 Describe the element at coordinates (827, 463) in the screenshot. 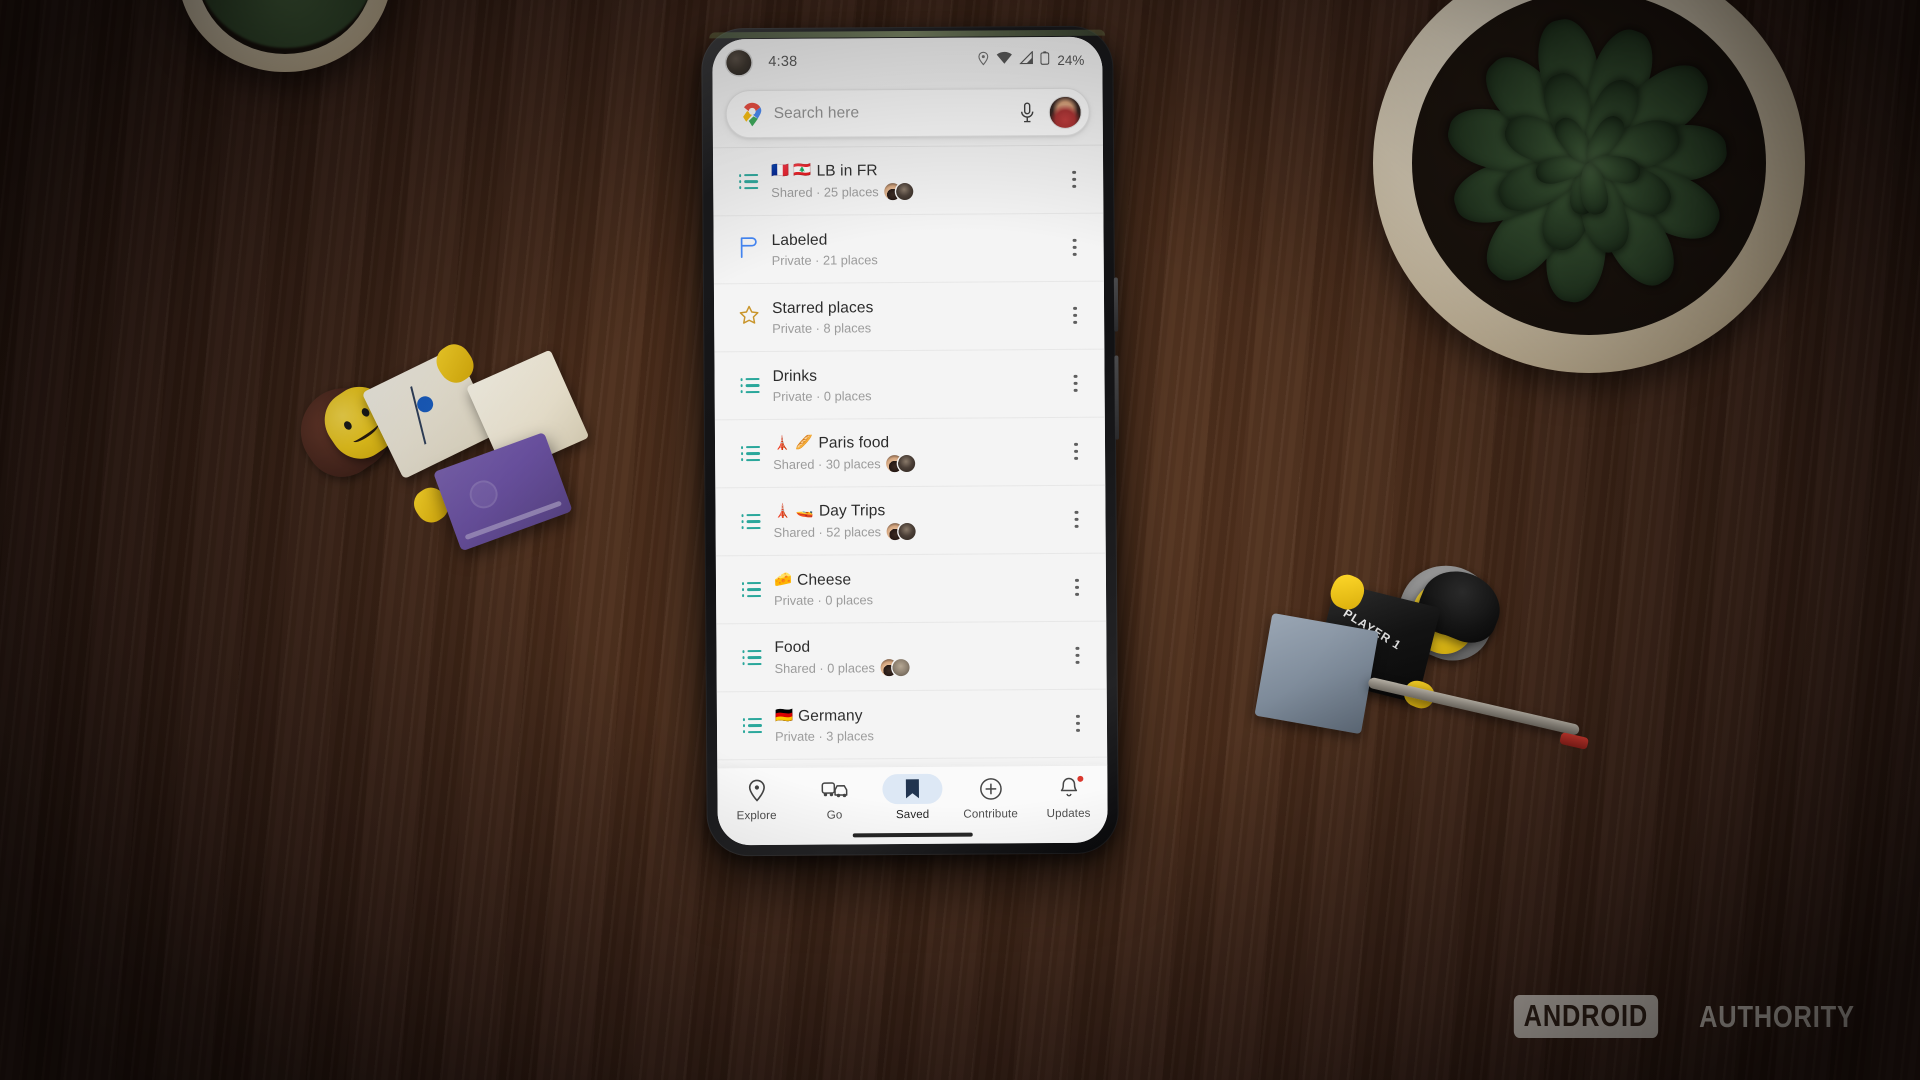

I see `list-subtitle-text: Shared · 30 places` at that location.